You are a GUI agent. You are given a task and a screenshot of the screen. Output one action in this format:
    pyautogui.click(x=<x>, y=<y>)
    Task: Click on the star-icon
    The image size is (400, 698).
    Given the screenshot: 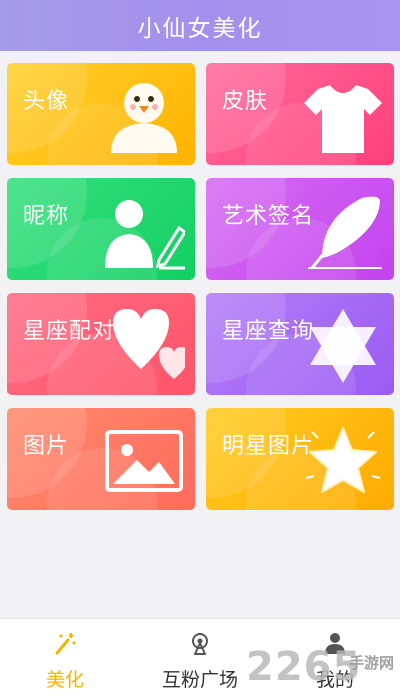 What is the action you would take?
    pyautogui.click(x=343, y=460)
    